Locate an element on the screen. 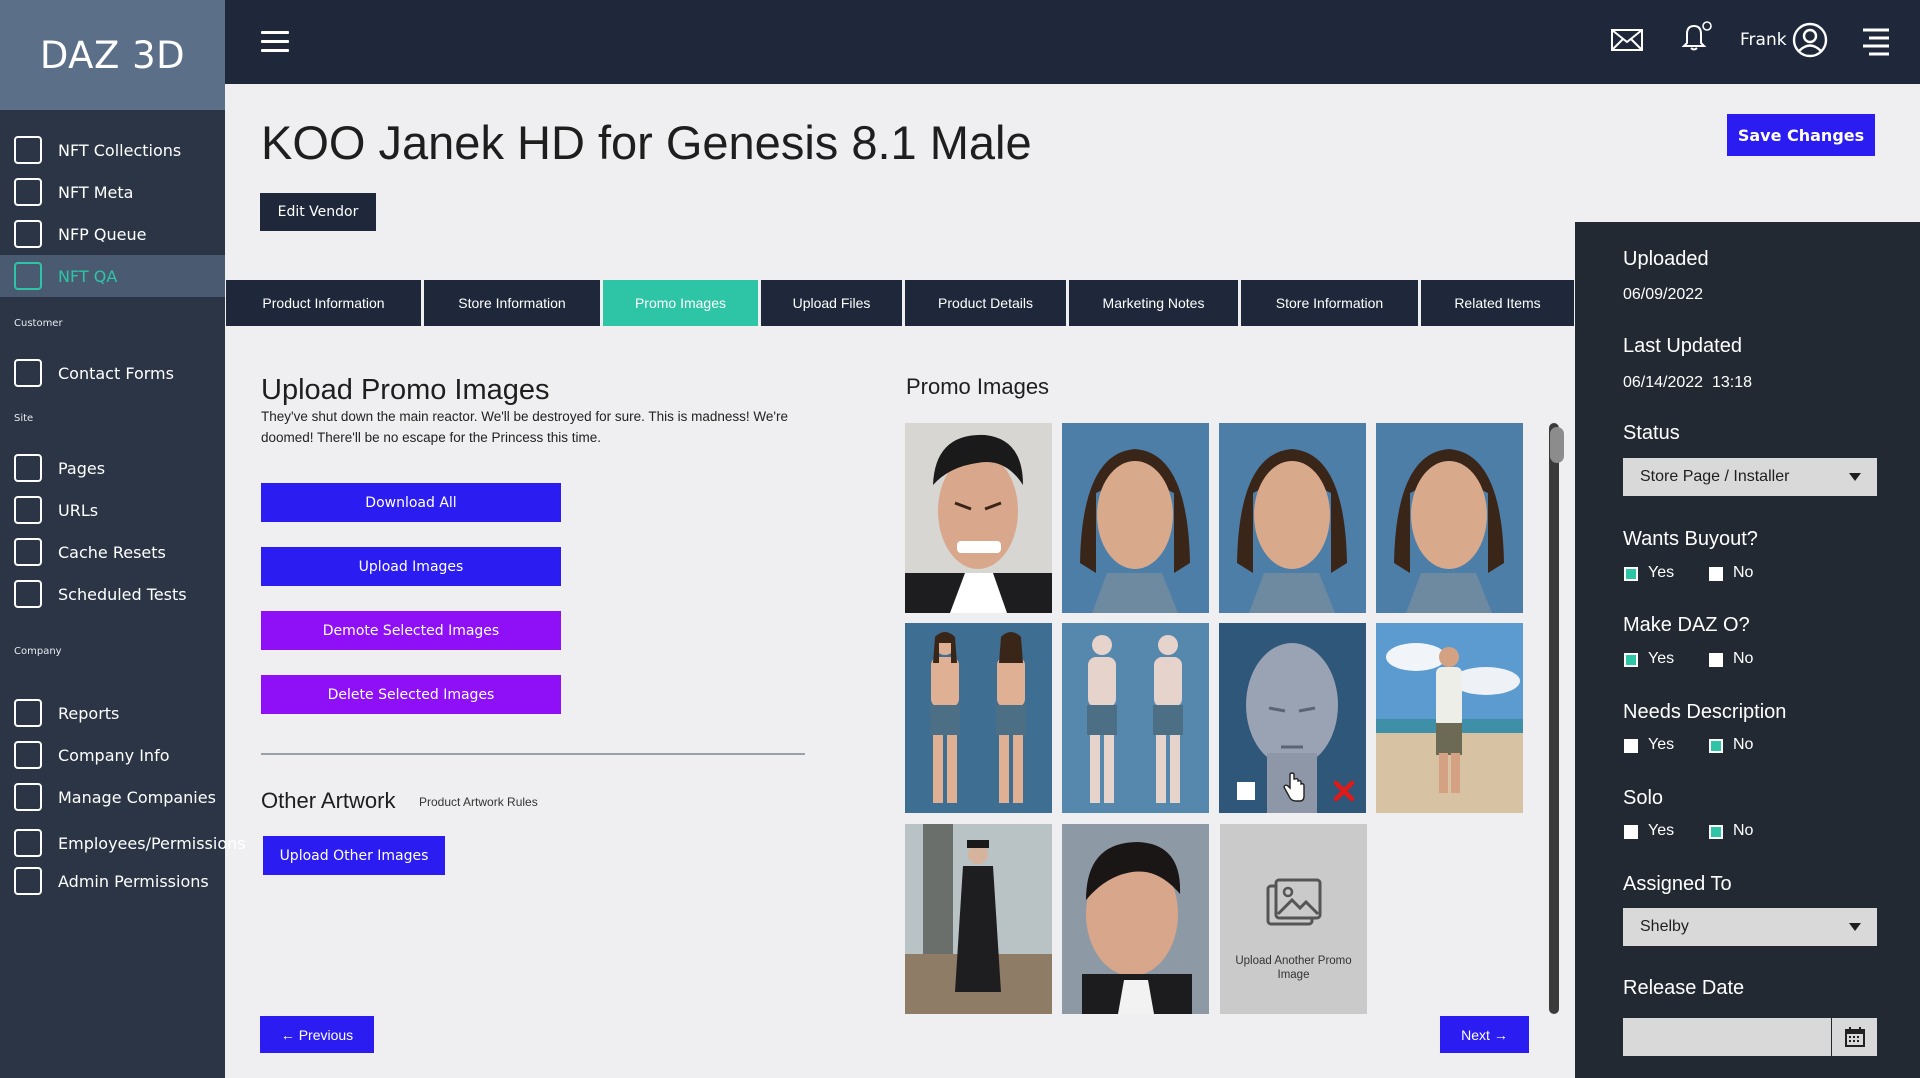  sidebar-item-label: Manage Companies is located at coordinates (137, 797).